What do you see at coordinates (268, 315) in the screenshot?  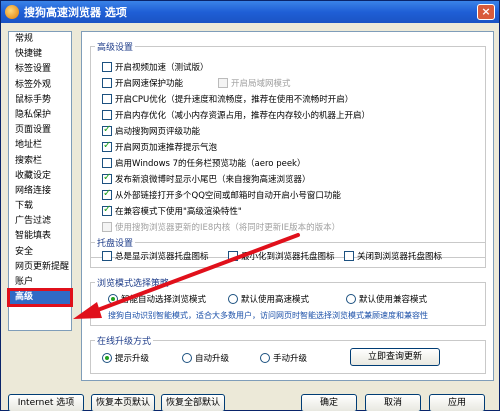 I see `browse-mode-hint: 搜狗自动识别智能模式，适合大多数用户，访问网页时智能选择浏览模式兼顾速度和兼容性` at bounding box center [268, 315].